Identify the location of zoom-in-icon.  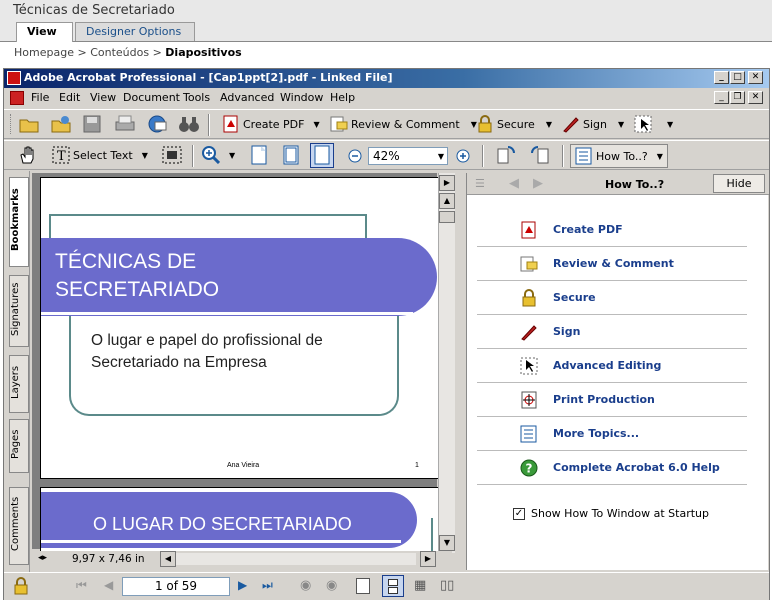
(211, 155).